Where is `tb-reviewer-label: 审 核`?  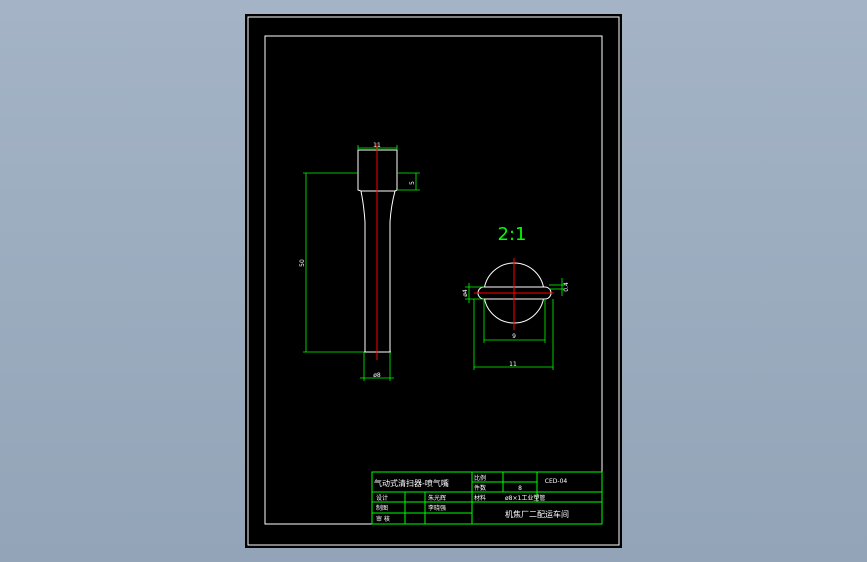
tb-reviewer-label: 审 核 is located at coordinates (383, 519).